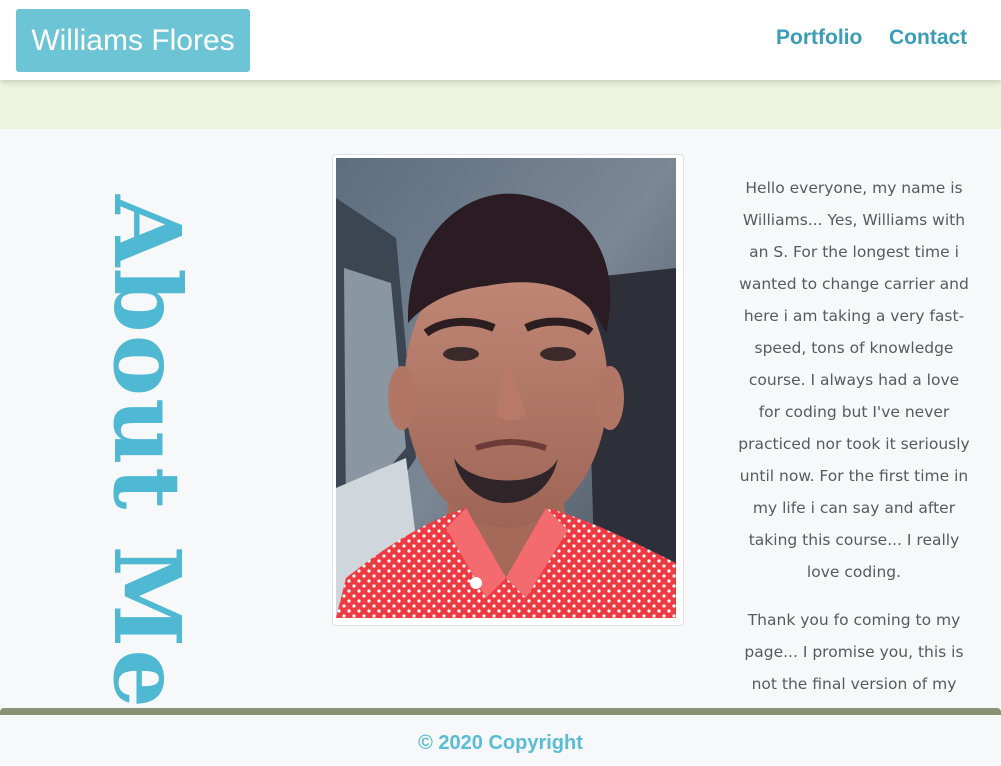 The image size is (1001, 766). What do you see at coordinates (147, 451) in the screenshot?
I see `about-title: About Me` at bounding box center [147, 451].